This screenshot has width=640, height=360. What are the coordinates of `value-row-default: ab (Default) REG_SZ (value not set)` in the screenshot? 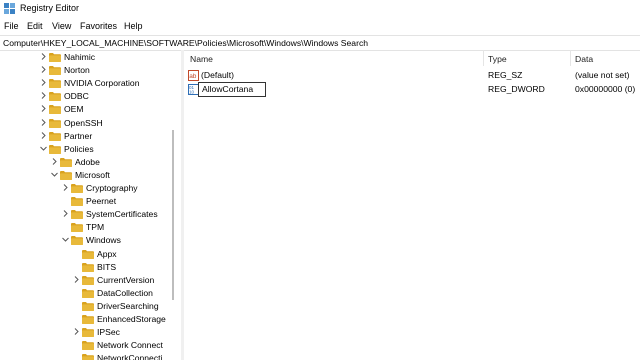 It's located at (412, 75).